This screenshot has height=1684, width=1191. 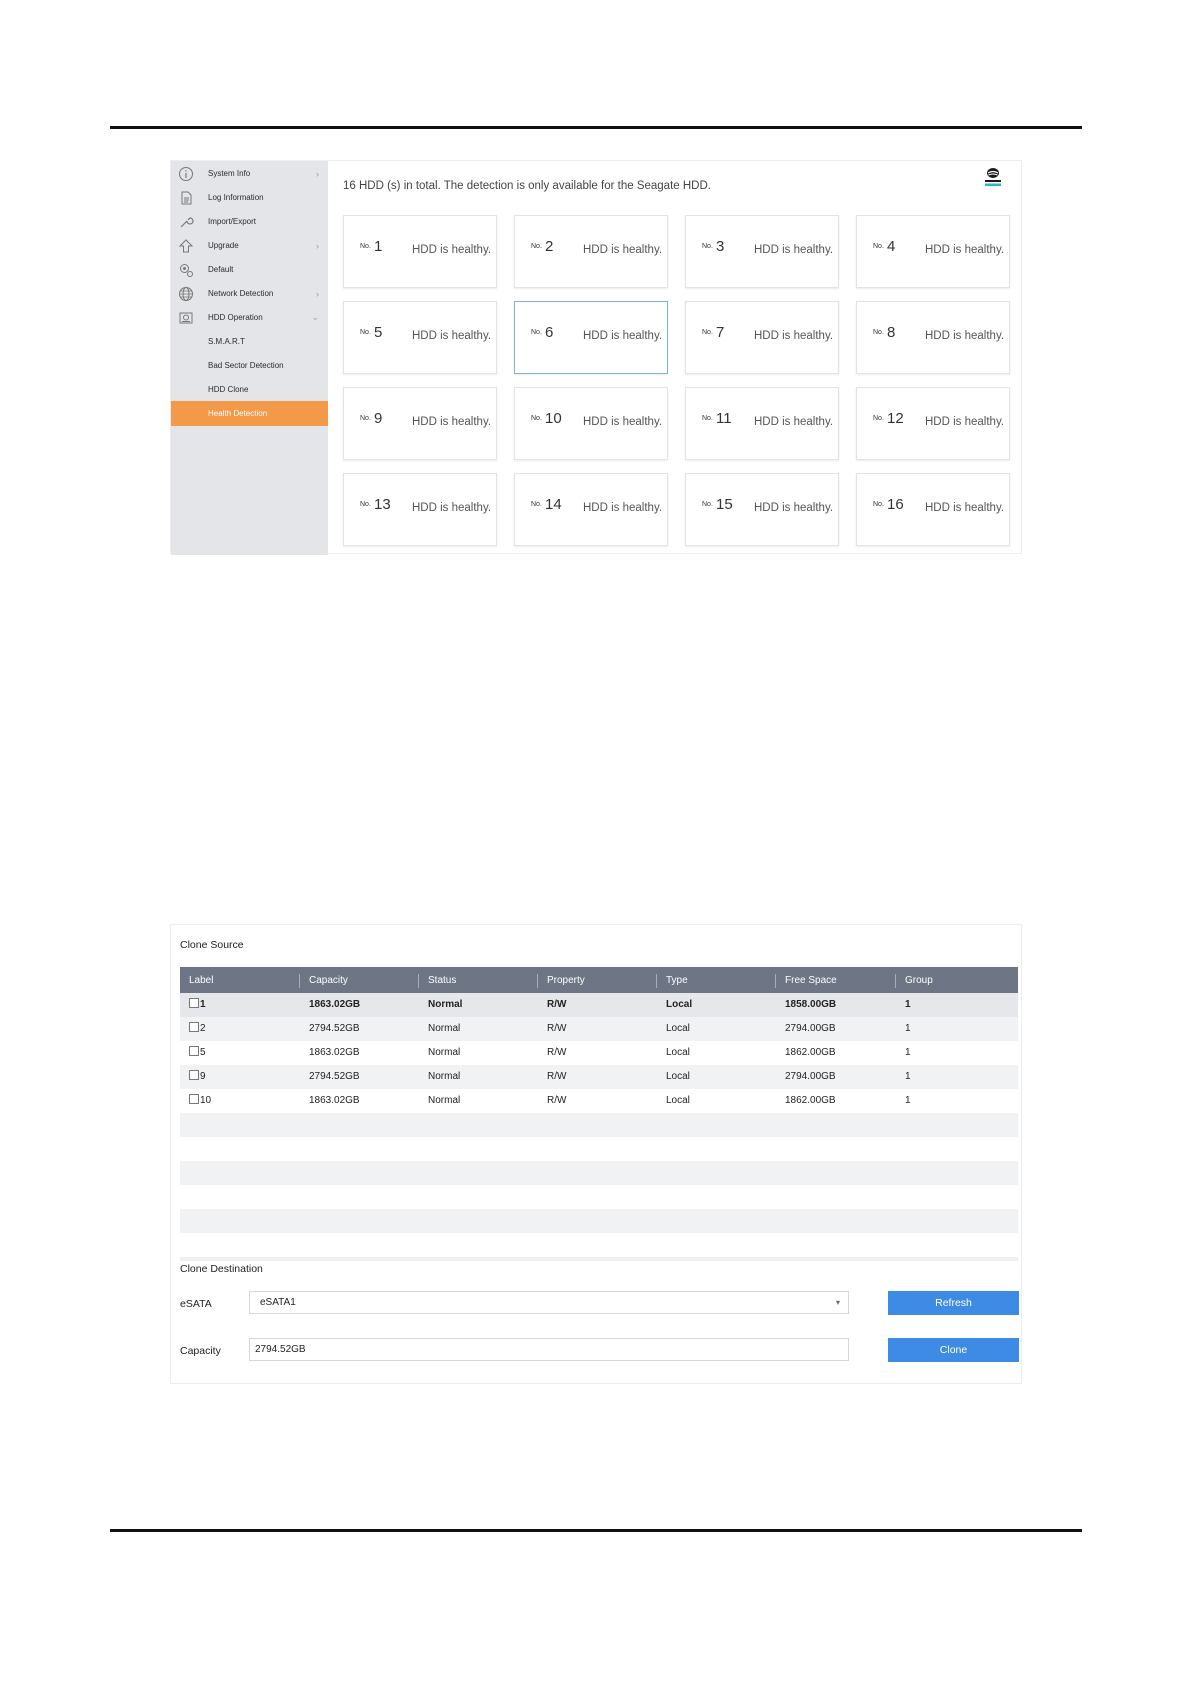 What do you see at coordinates (724, 418) in the screenshot?
I see `hdd-number: 11` at bounding box center [724, 418].